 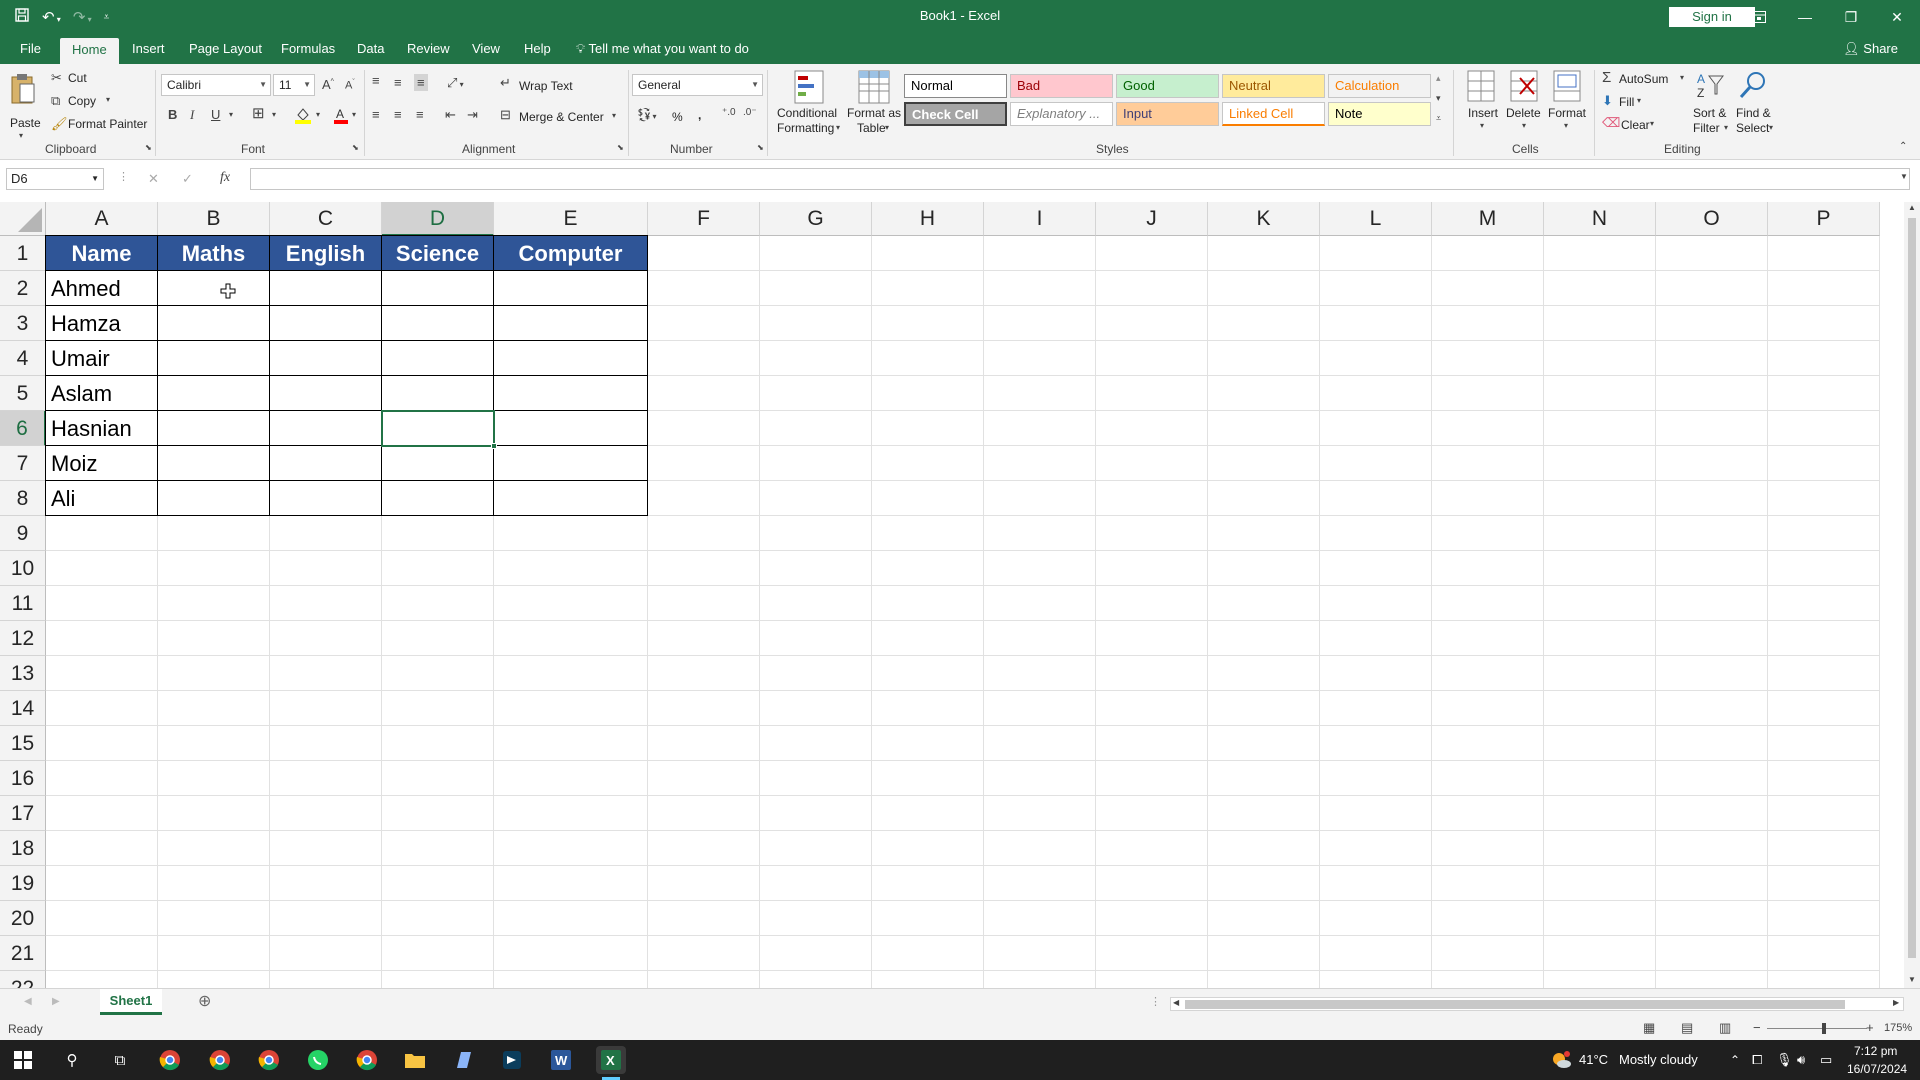 I want to click on cell-h5, so click(x=928, y=393).